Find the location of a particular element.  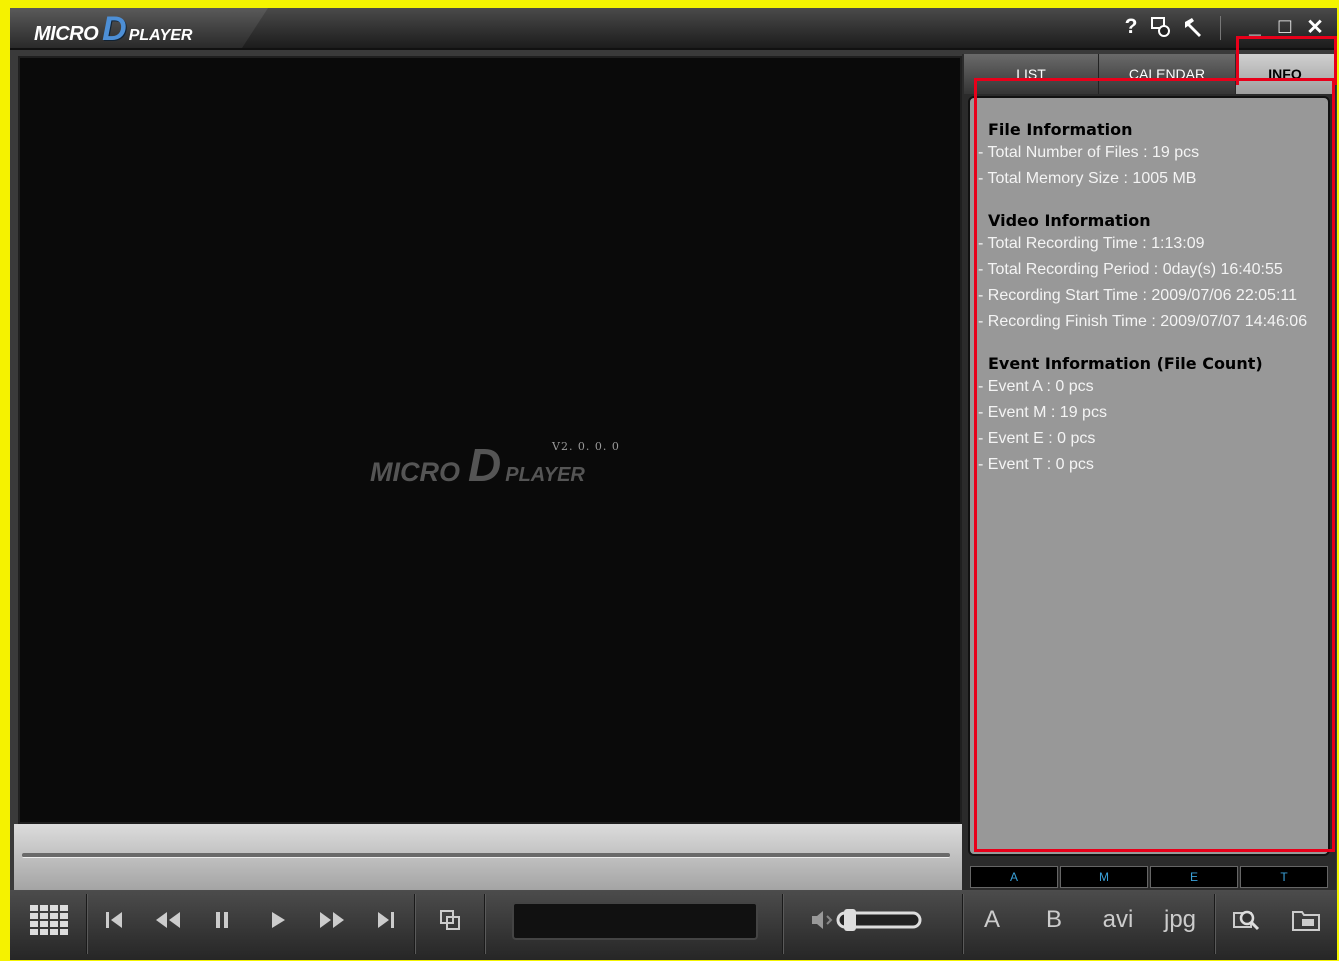

title-bar: MICRO D PLAYER ? _ □ ✕ is located at coordinates (673, 29).